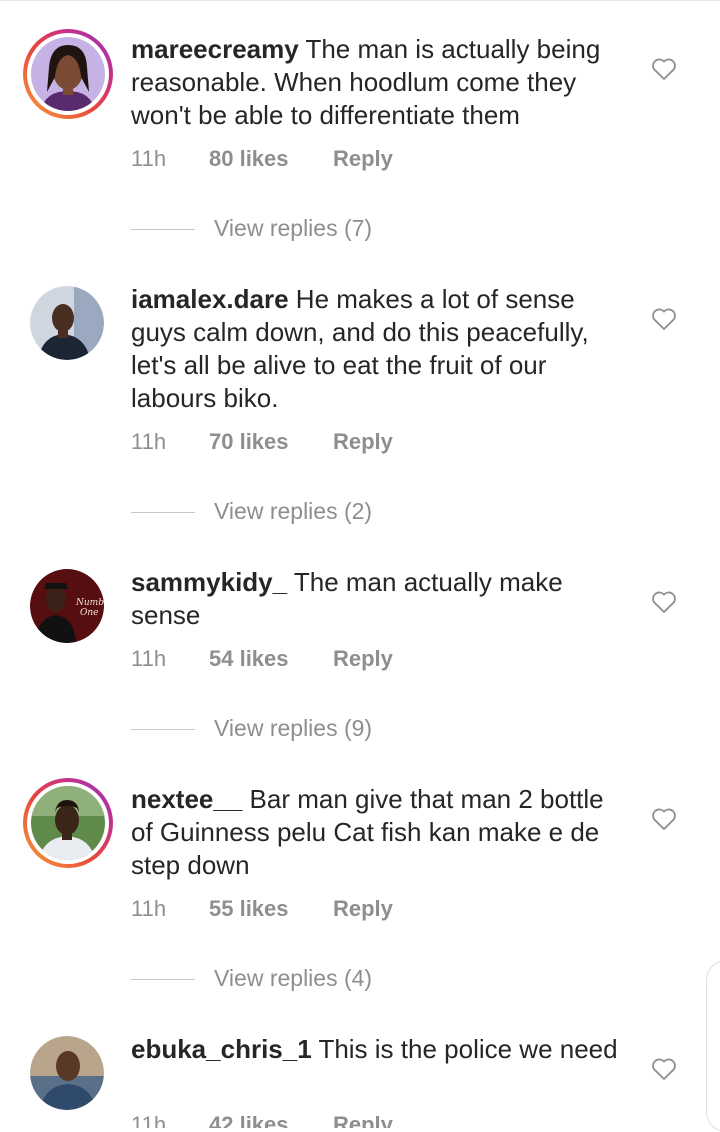 The image size is (720, 1132). What do you see at coordinates (363, 1119) in the screenshot?
I see `reply-button: Reply` at bounding box center [363, 1119].